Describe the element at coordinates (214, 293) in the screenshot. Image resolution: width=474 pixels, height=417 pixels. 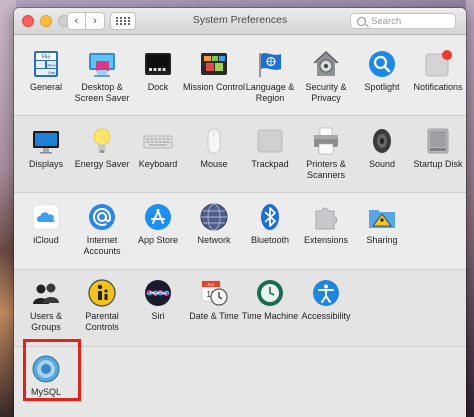
I see `calendar-clock-icon: JUL 17` at that location.